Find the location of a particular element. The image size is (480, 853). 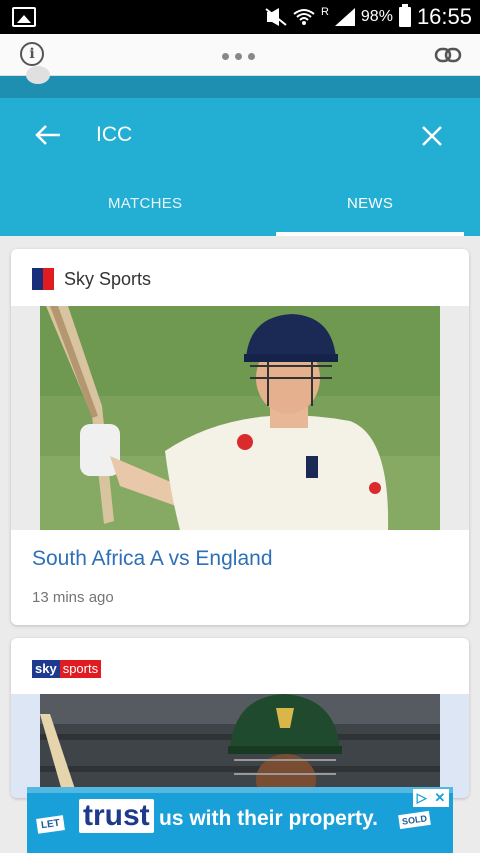

ad-trust-word: trust is located at coordinates (116, 816).